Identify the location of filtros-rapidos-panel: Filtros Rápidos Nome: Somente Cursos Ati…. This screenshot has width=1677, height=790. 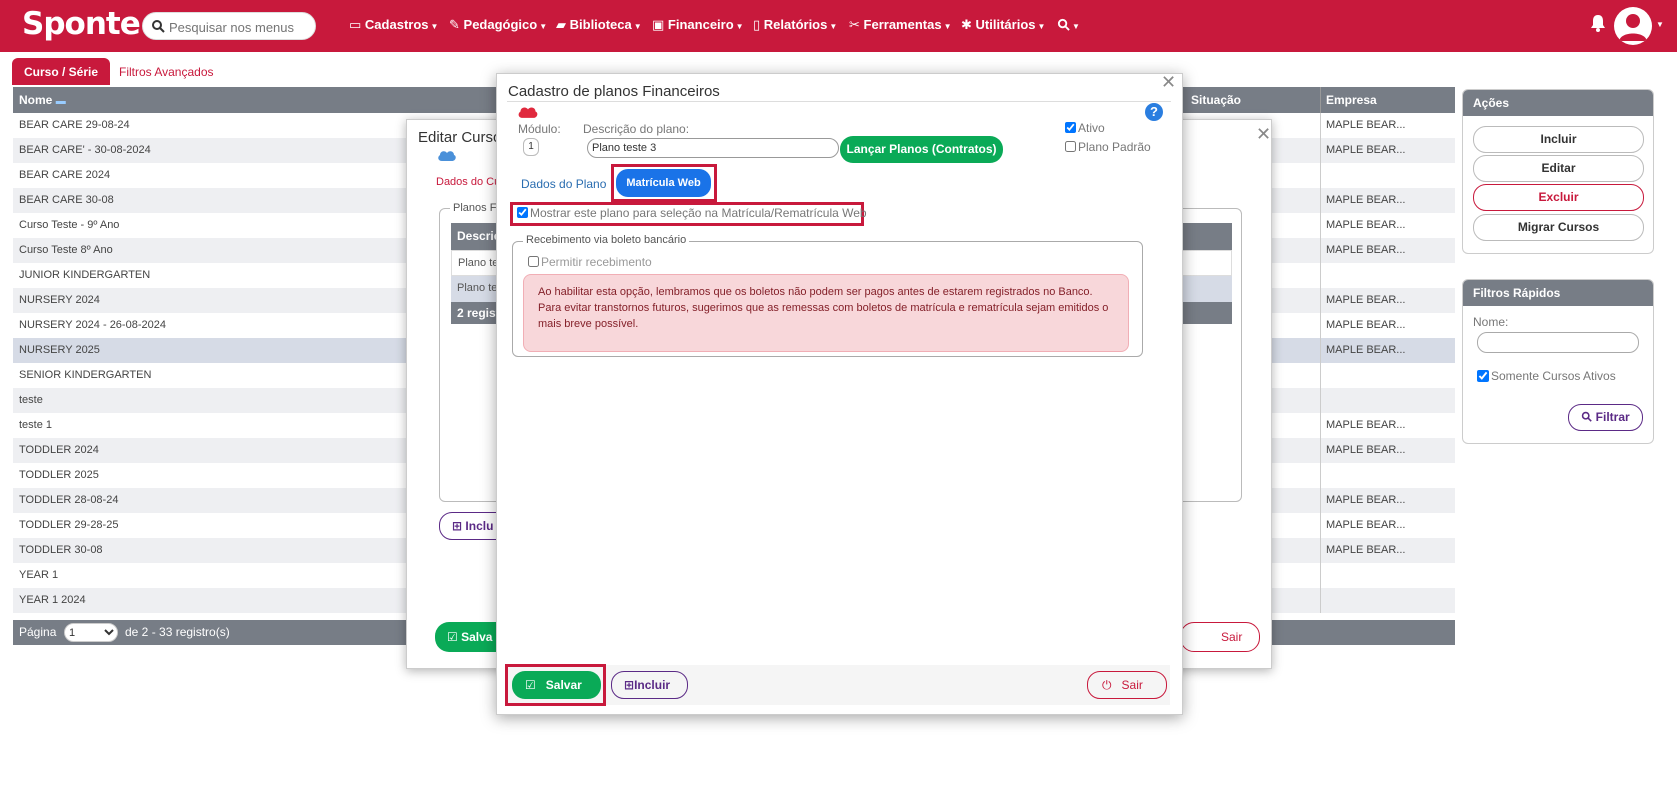
(1558, 361).